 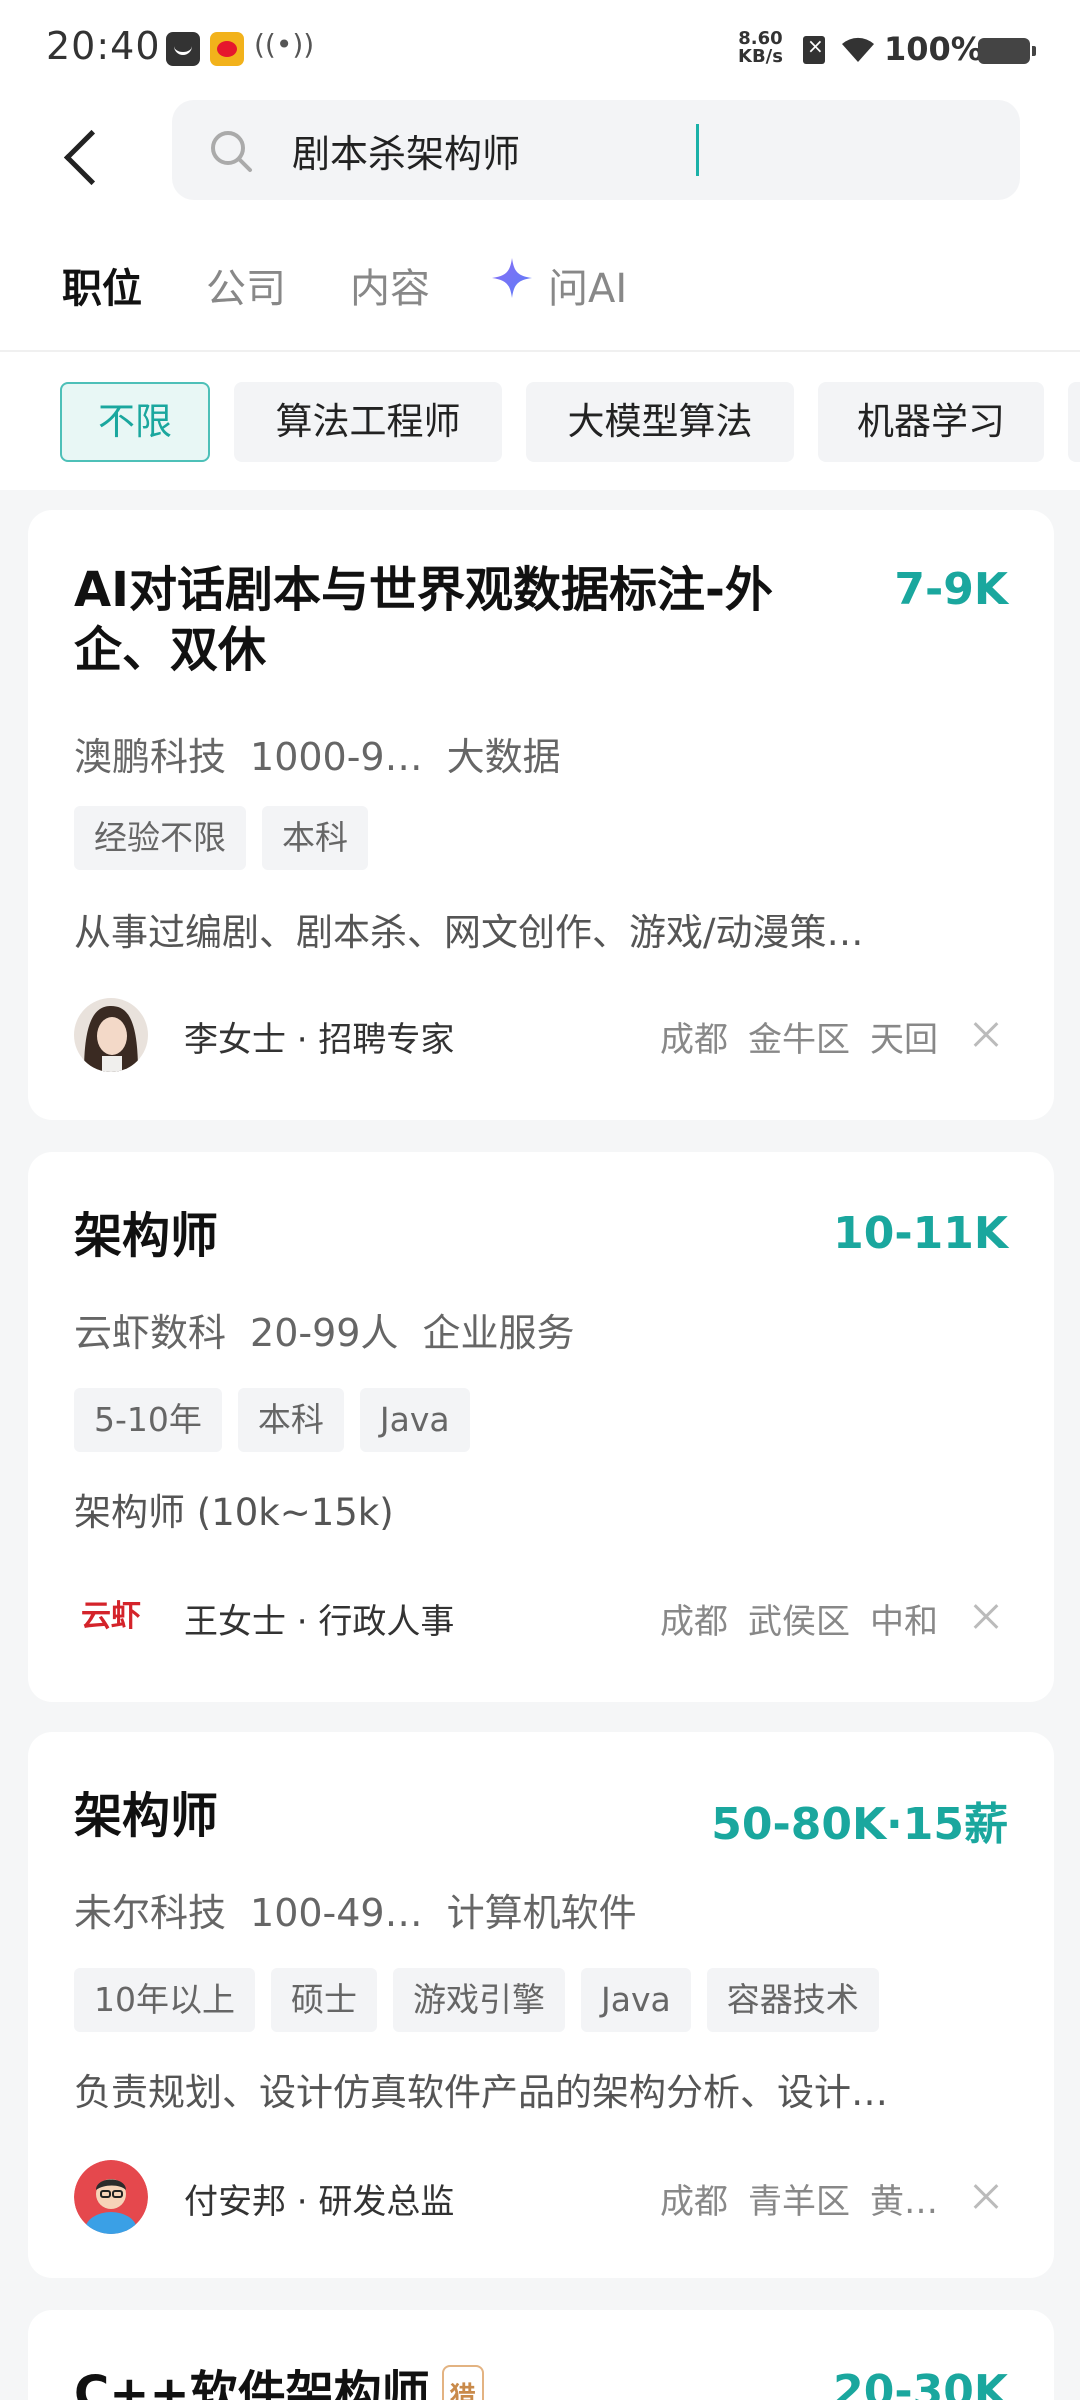 I want to click on job-tags: 经验不限 本科, so click(x=229, y=838).